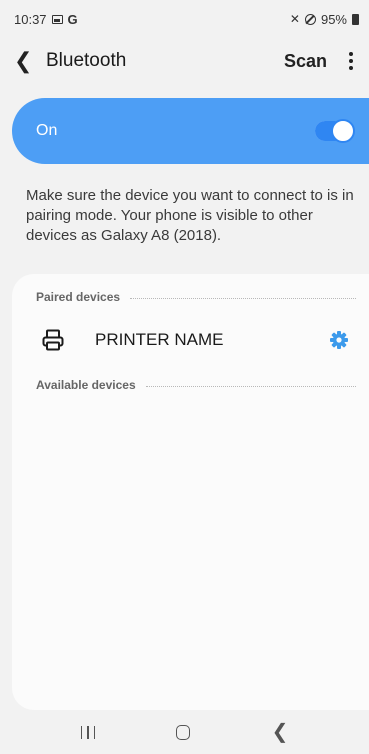  I want to click on available-devices-label: Available devices, so click(86, 385).